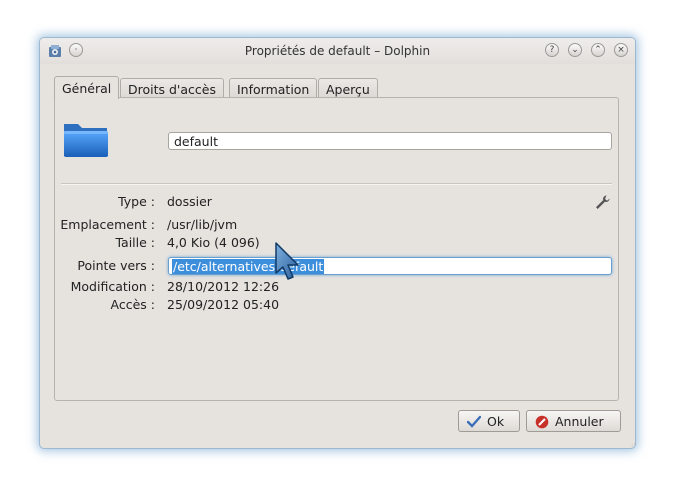 This screenshot has height=488, width=675. I want to click on cancel-label: Annuler, so click(579, 421).